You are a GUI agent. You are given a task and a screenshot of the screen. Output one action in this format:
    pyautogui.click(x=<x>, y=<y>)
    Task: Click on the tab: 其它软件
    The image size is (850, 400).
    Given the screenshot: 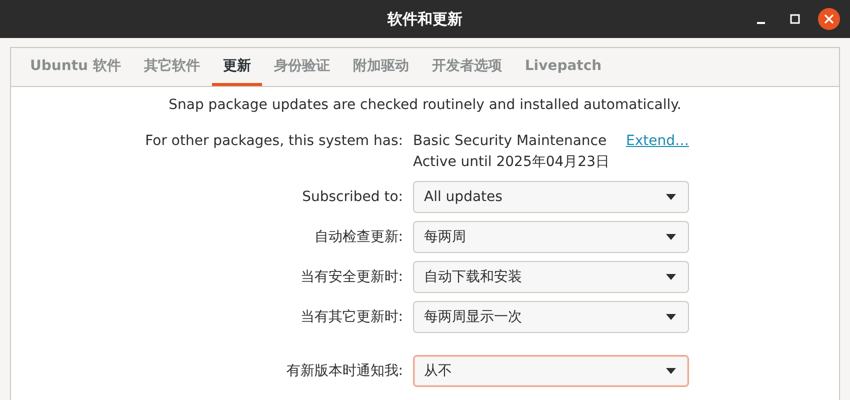 What is the action you would take?
    pyautogui.click(x=171, y=67)
    